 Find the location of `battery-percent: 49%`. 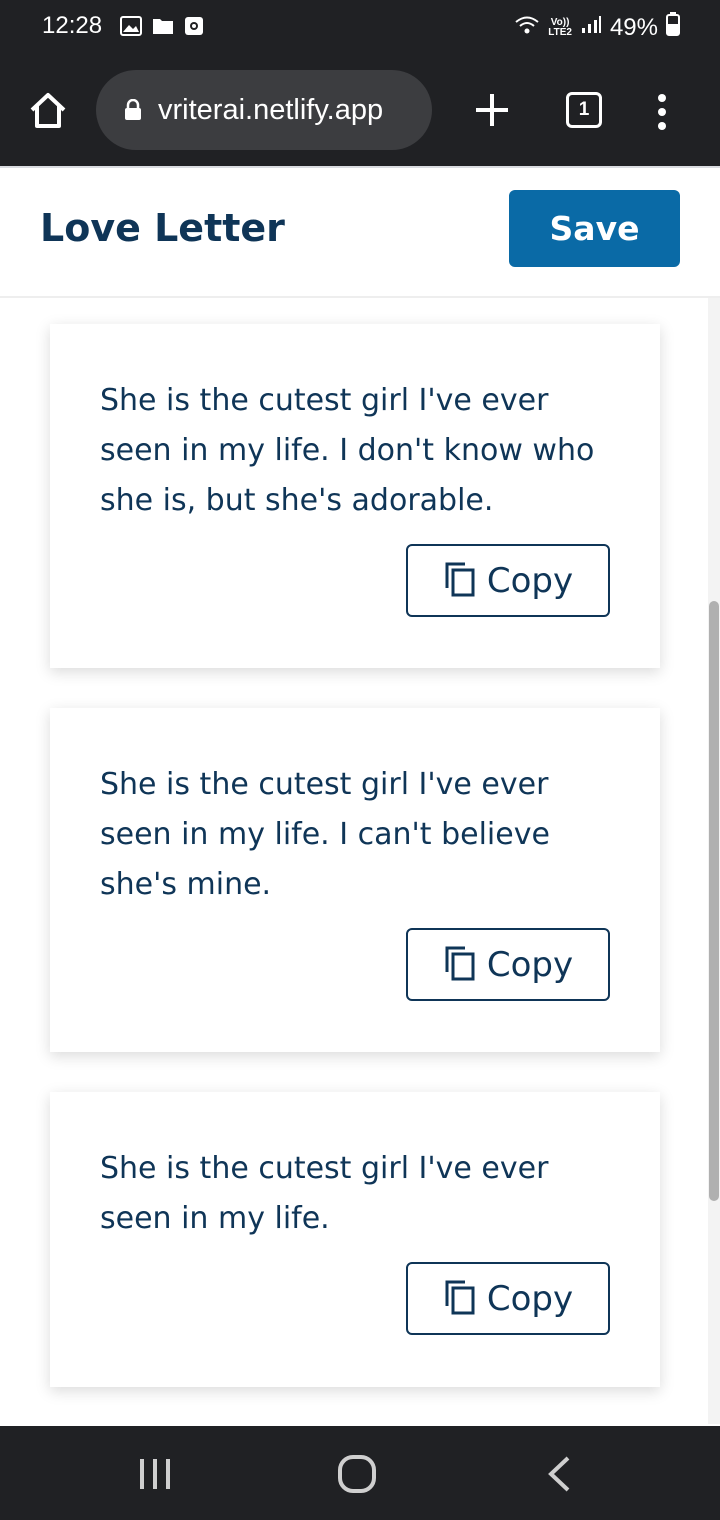

battery-percent: 49% is located at coordinates (633, 27).